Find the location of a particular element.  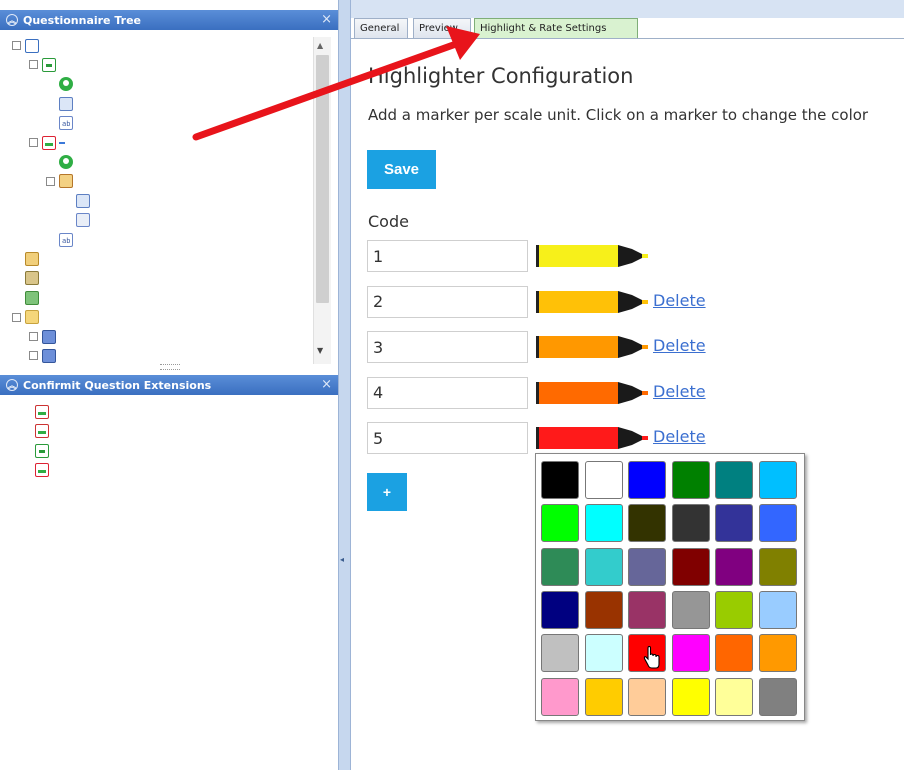

resize-grip-icon is located at coordinates (170, 367).